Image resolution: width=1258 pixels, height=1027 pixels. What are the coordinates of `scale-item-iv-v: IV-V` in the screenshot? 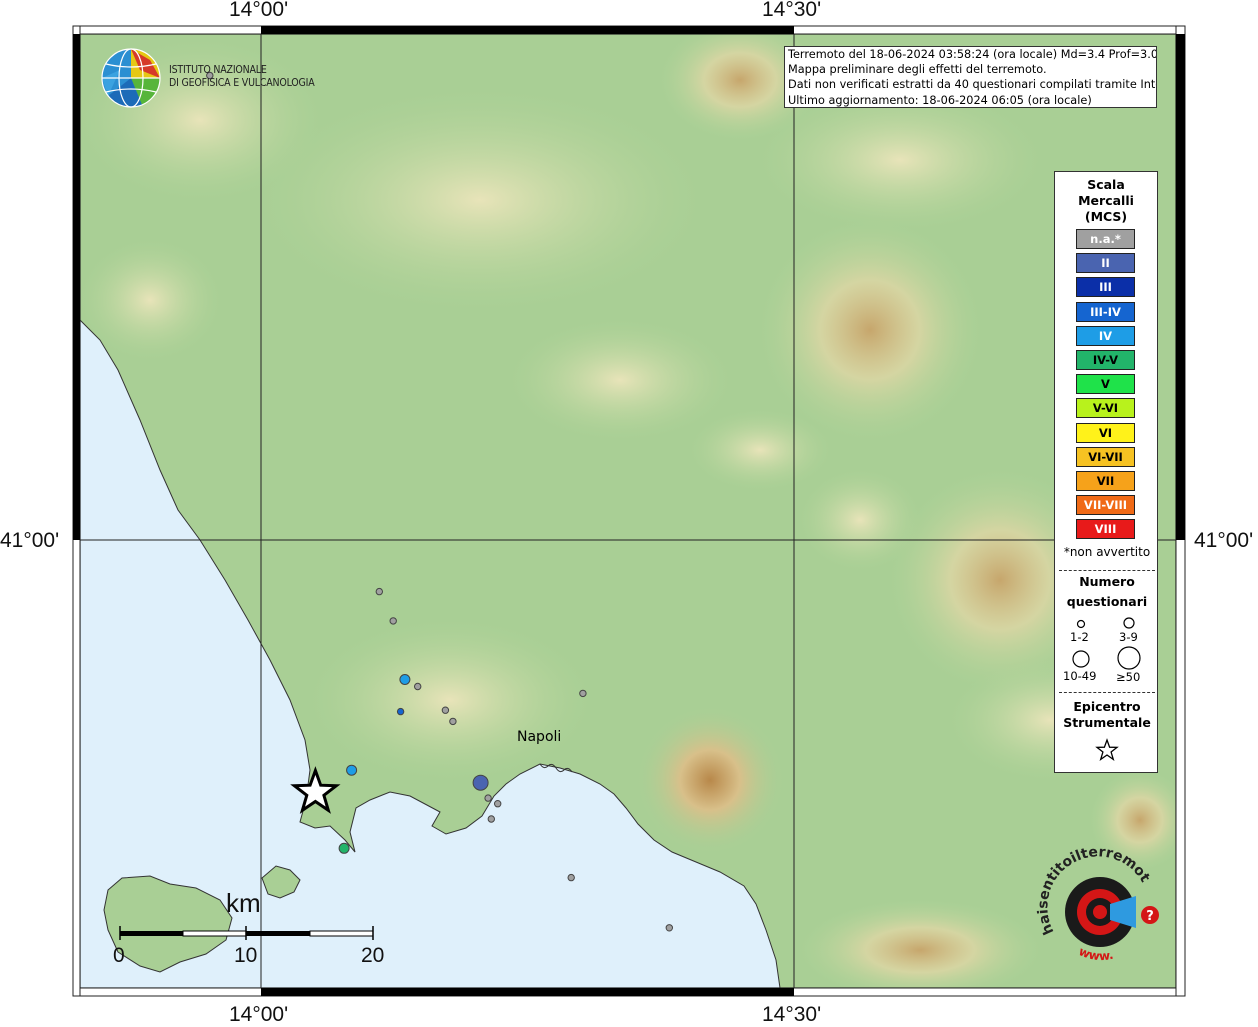 It's located at (1105, 360).